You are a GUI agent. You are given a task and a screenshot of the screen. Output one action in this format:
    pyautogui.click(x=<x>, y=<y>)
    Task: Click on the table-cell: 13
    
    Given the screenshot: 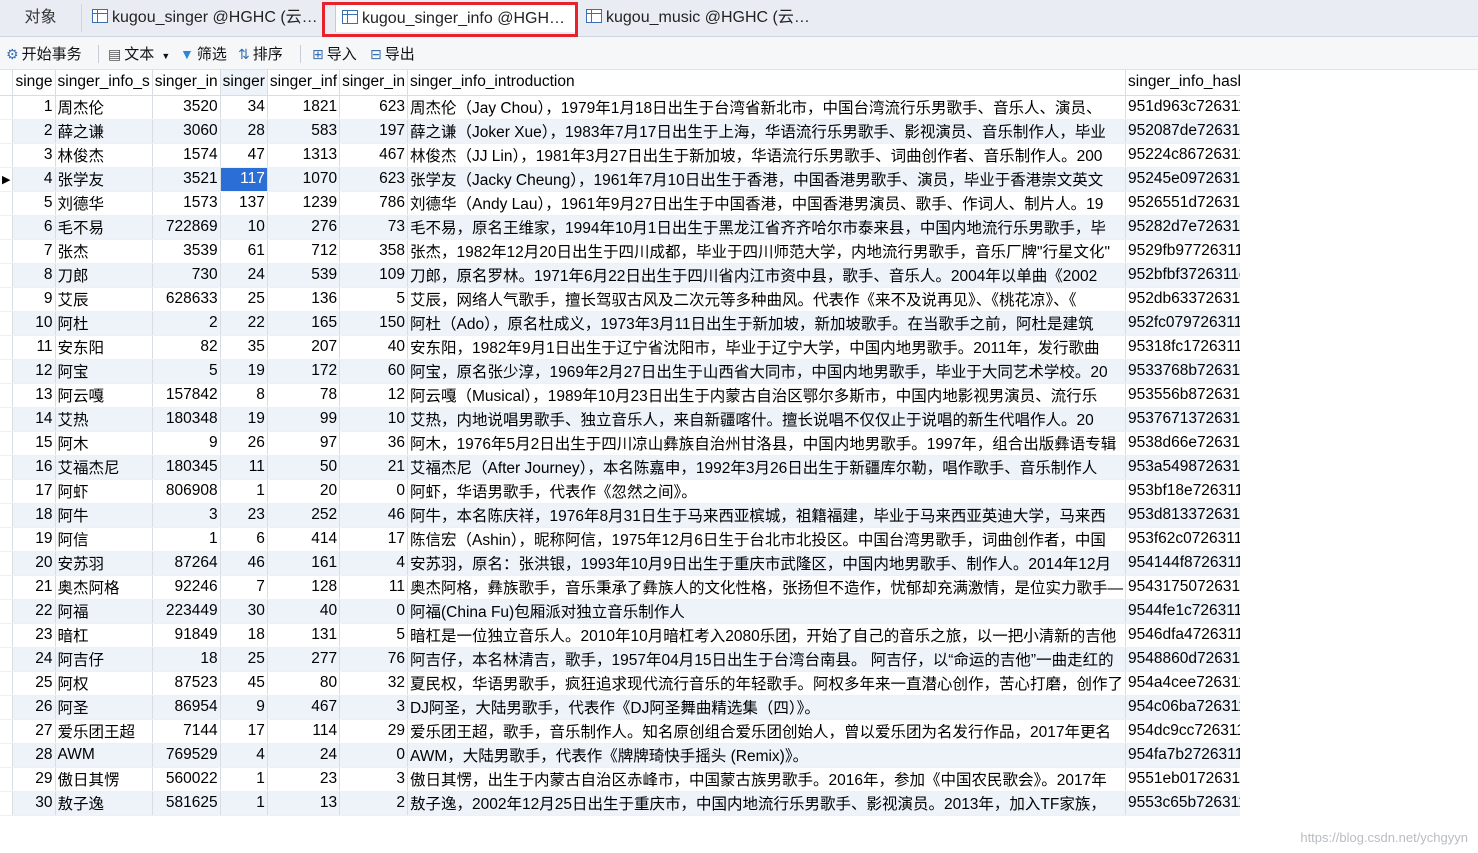 What is the action you would take?
    pyautogui.click(x=304, y=803)
    